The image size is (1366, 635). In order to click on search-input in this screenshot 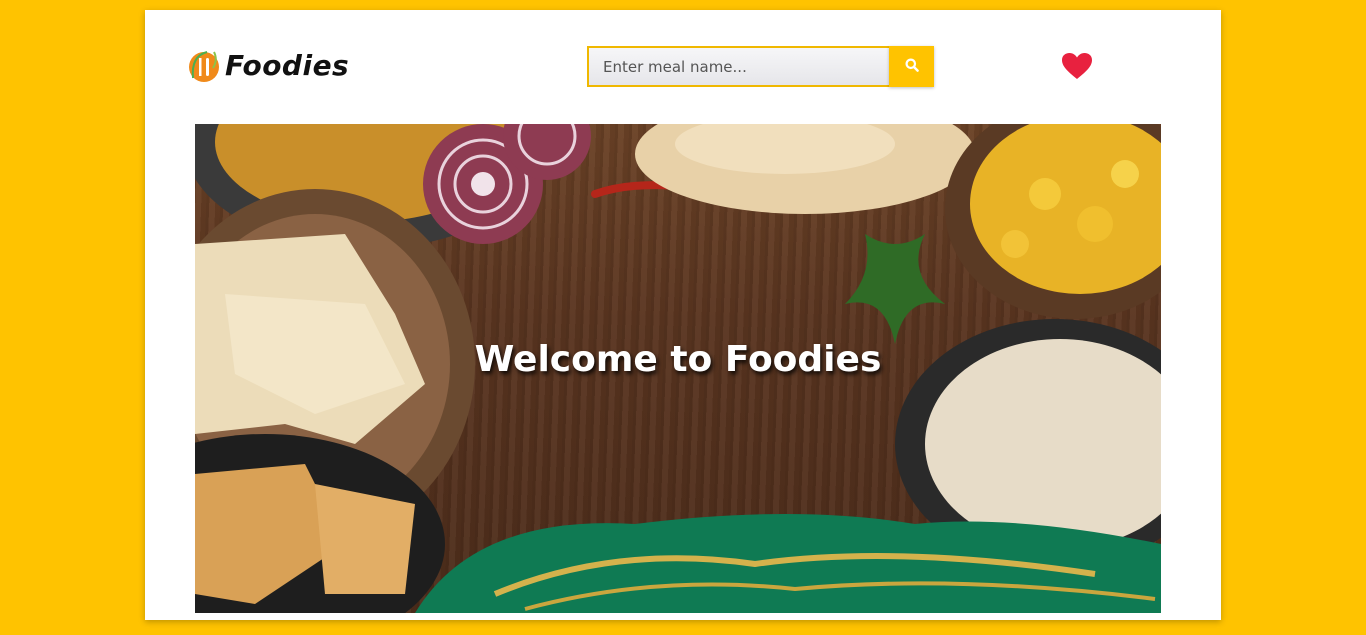, I will do `click(738, 66)`.